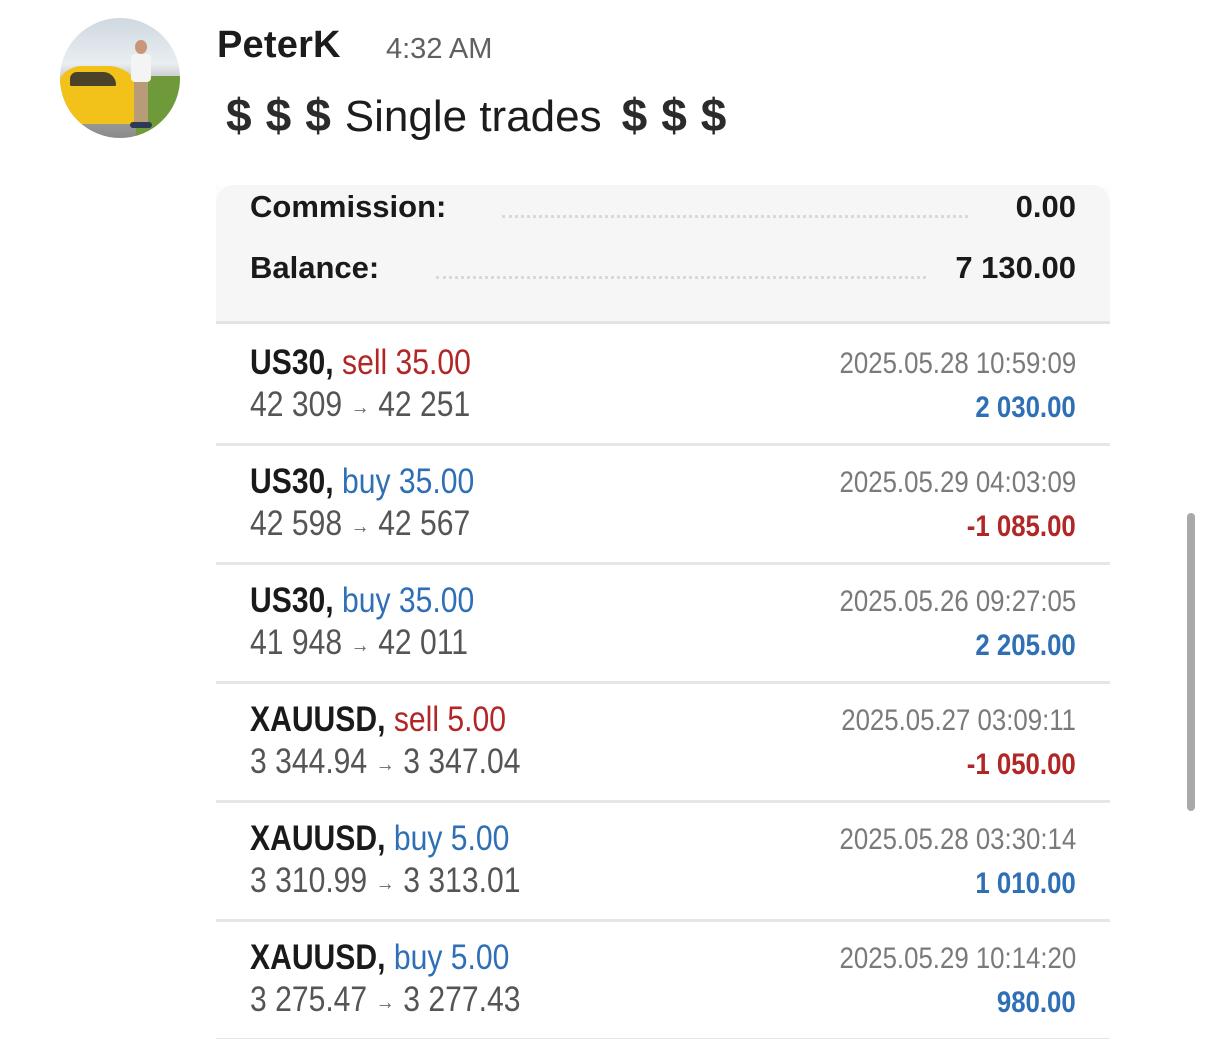 This screenshot has height=1039, width=1206. I want to click on trade-close-price: 42 251, so click(424, 404).